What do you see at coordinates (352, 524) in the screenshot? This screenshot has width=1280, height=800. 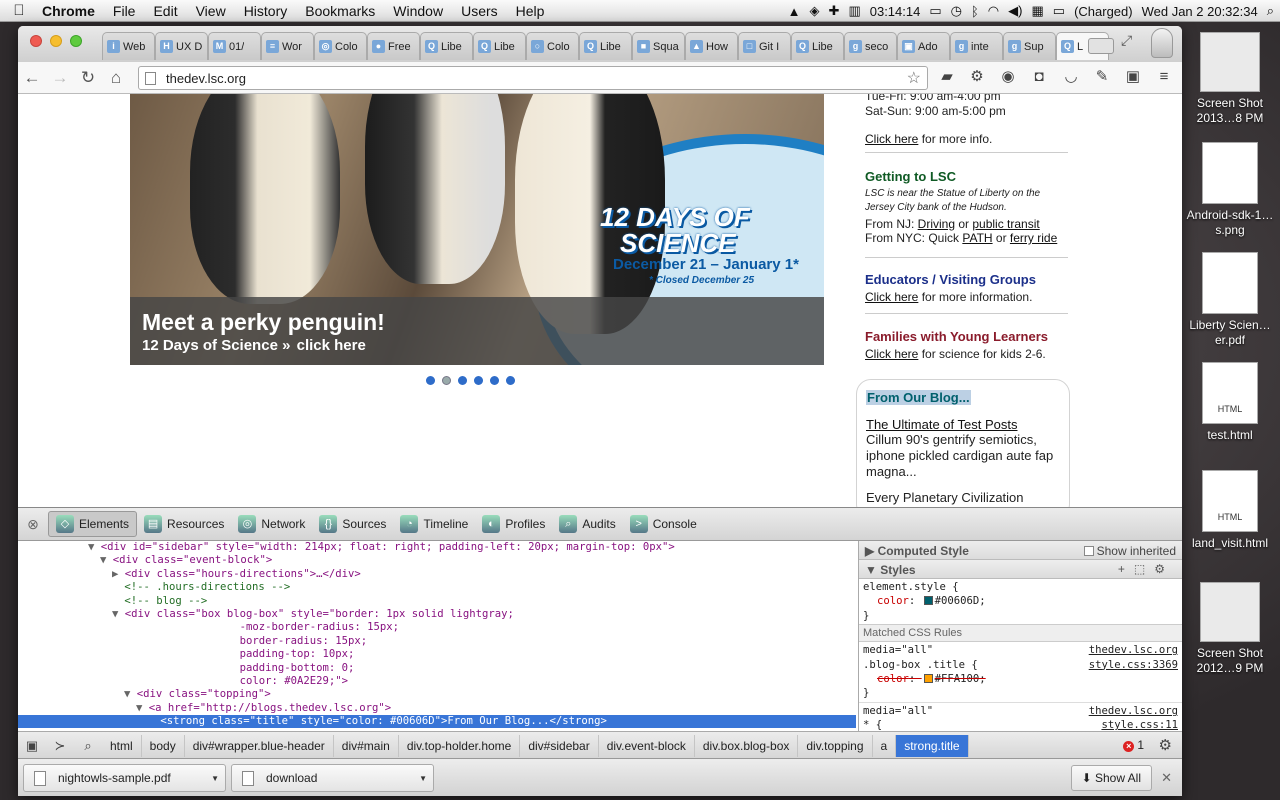 I see `tab-sources: {} Sources` at bounding box center [352, 524].